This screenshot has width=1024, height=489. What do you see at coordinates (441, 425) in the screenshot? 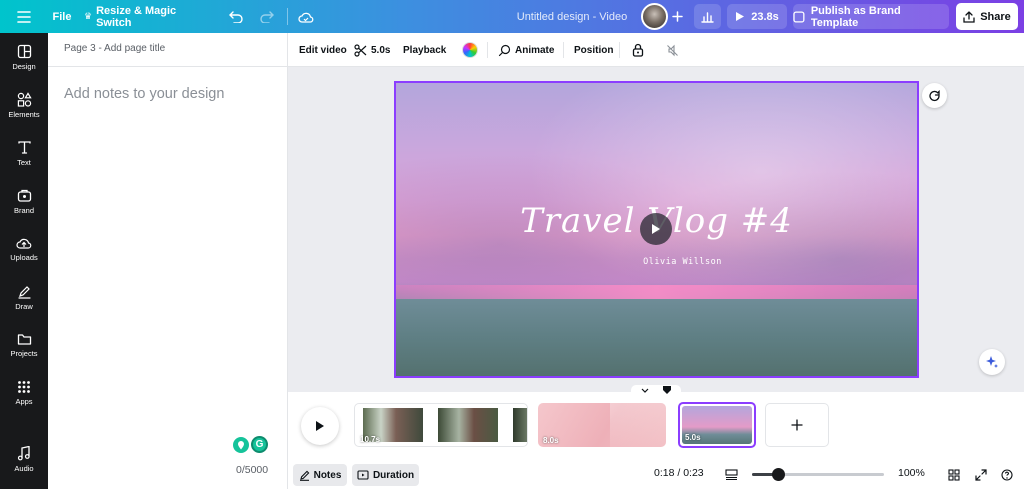
I see `timeline-clip: 10.7s` at bounding box center [441, 425].